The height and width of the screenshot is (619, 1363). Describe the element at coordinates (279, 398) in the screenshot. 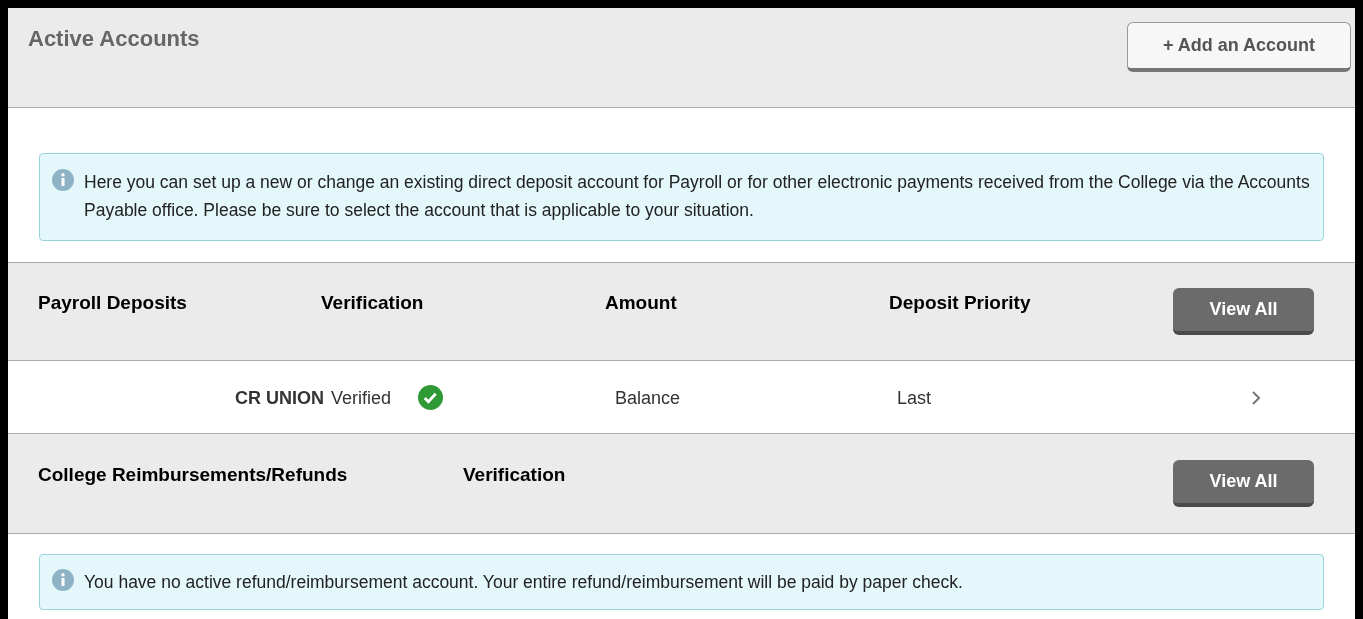

I see `account-name: CR UNION` at that location.